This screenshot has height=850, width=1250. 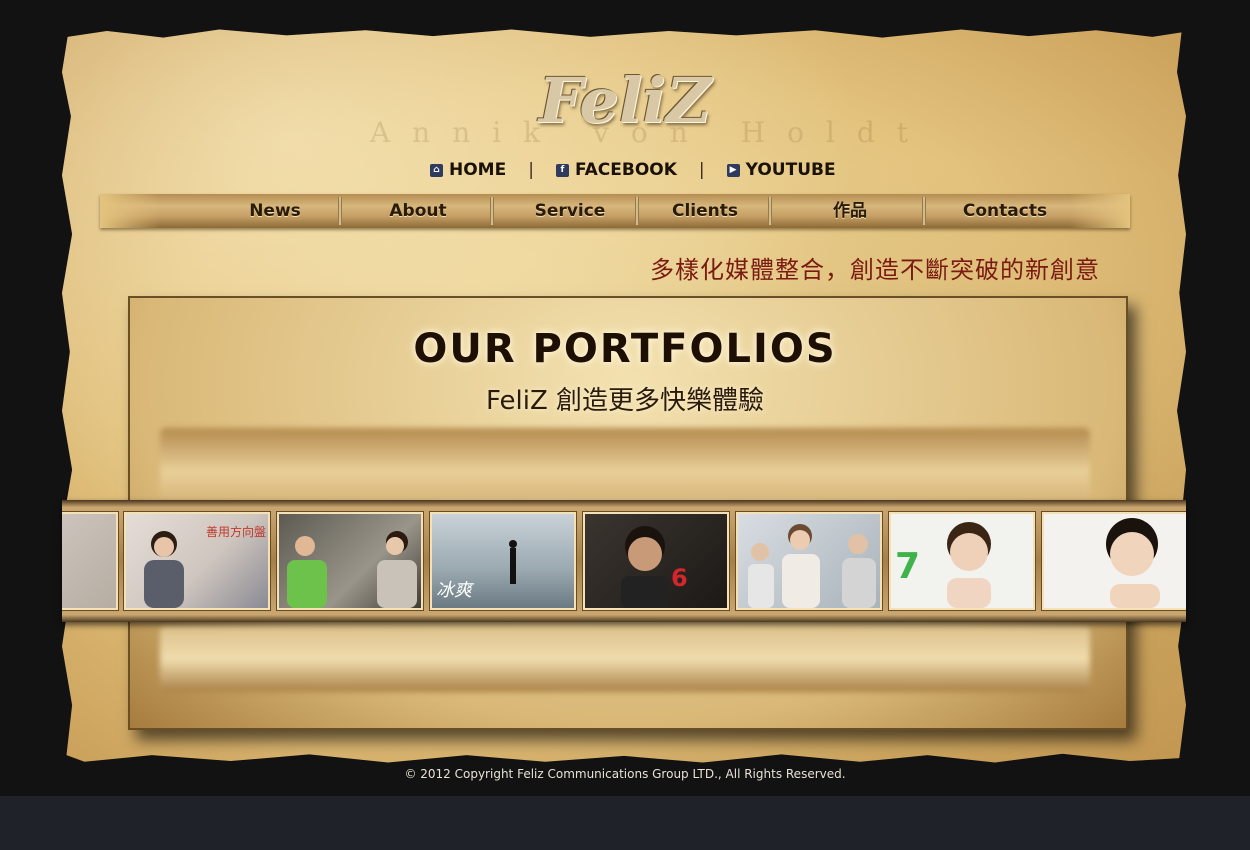 I want to click on blurred-preview-bottom, so click(x=625, y=659).